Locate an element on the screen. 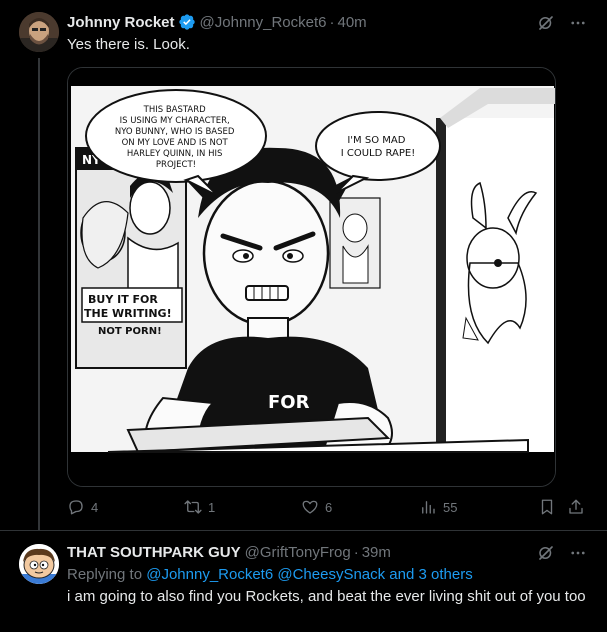 The width and height of the screenshot is (607, 632). speech-left-line1: THIS BASTARD is located at coordinates (174, 110).